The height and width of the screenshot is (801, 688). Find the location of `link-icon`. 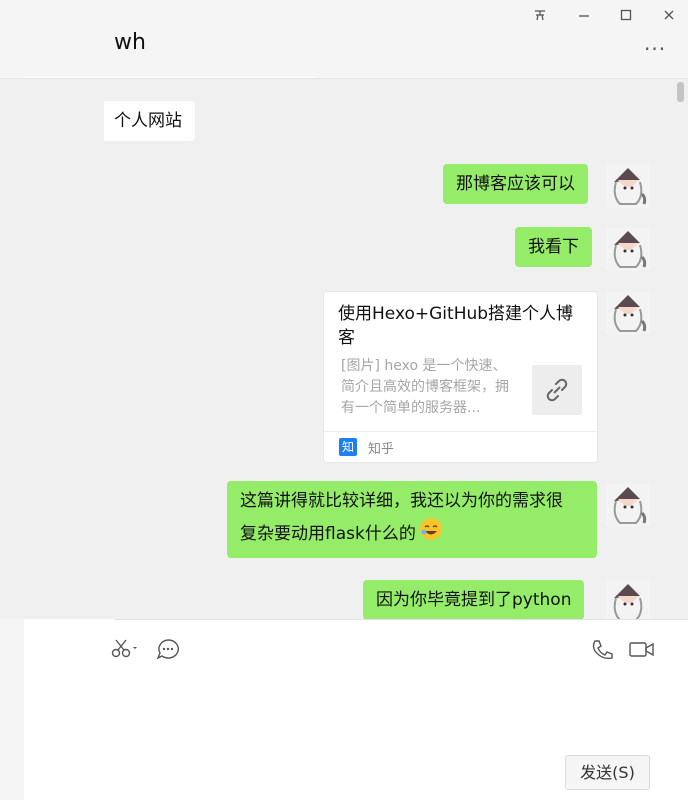

link-icon is located at coordinates (557, 390).